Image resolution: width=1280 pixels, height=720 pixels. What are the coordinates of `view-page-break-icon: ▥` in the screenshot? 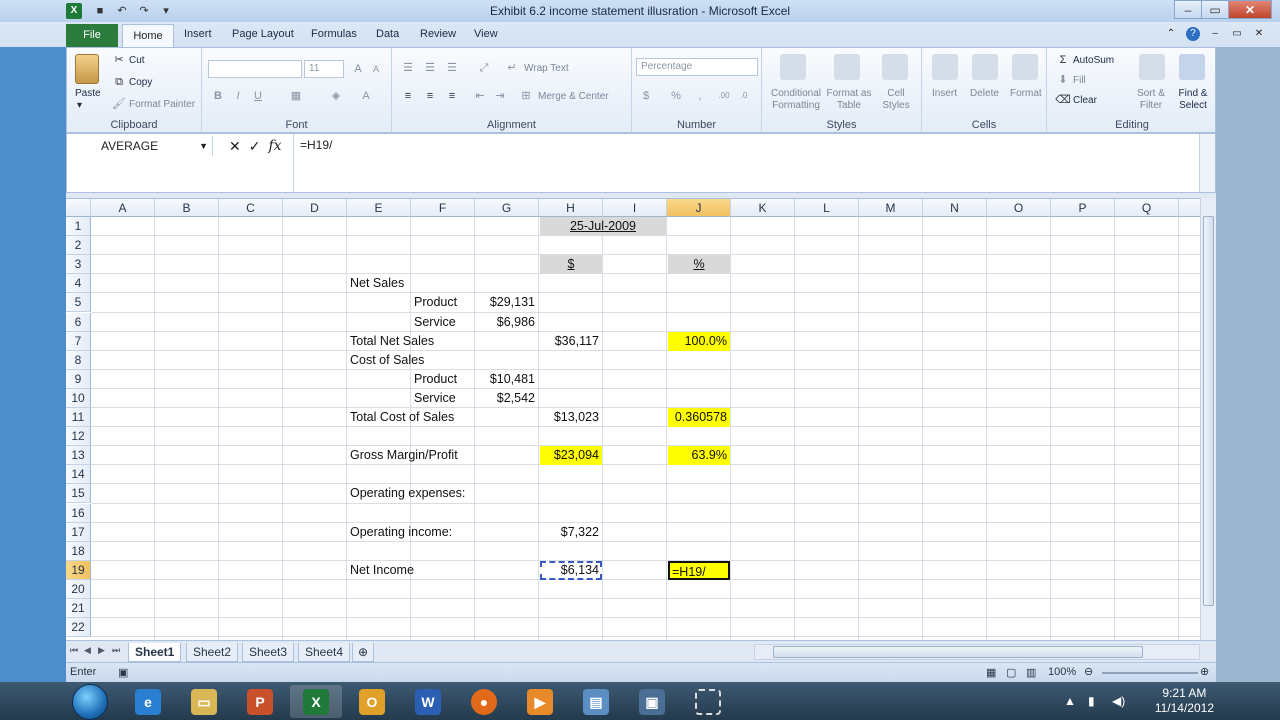 It's located at (1031, 672).